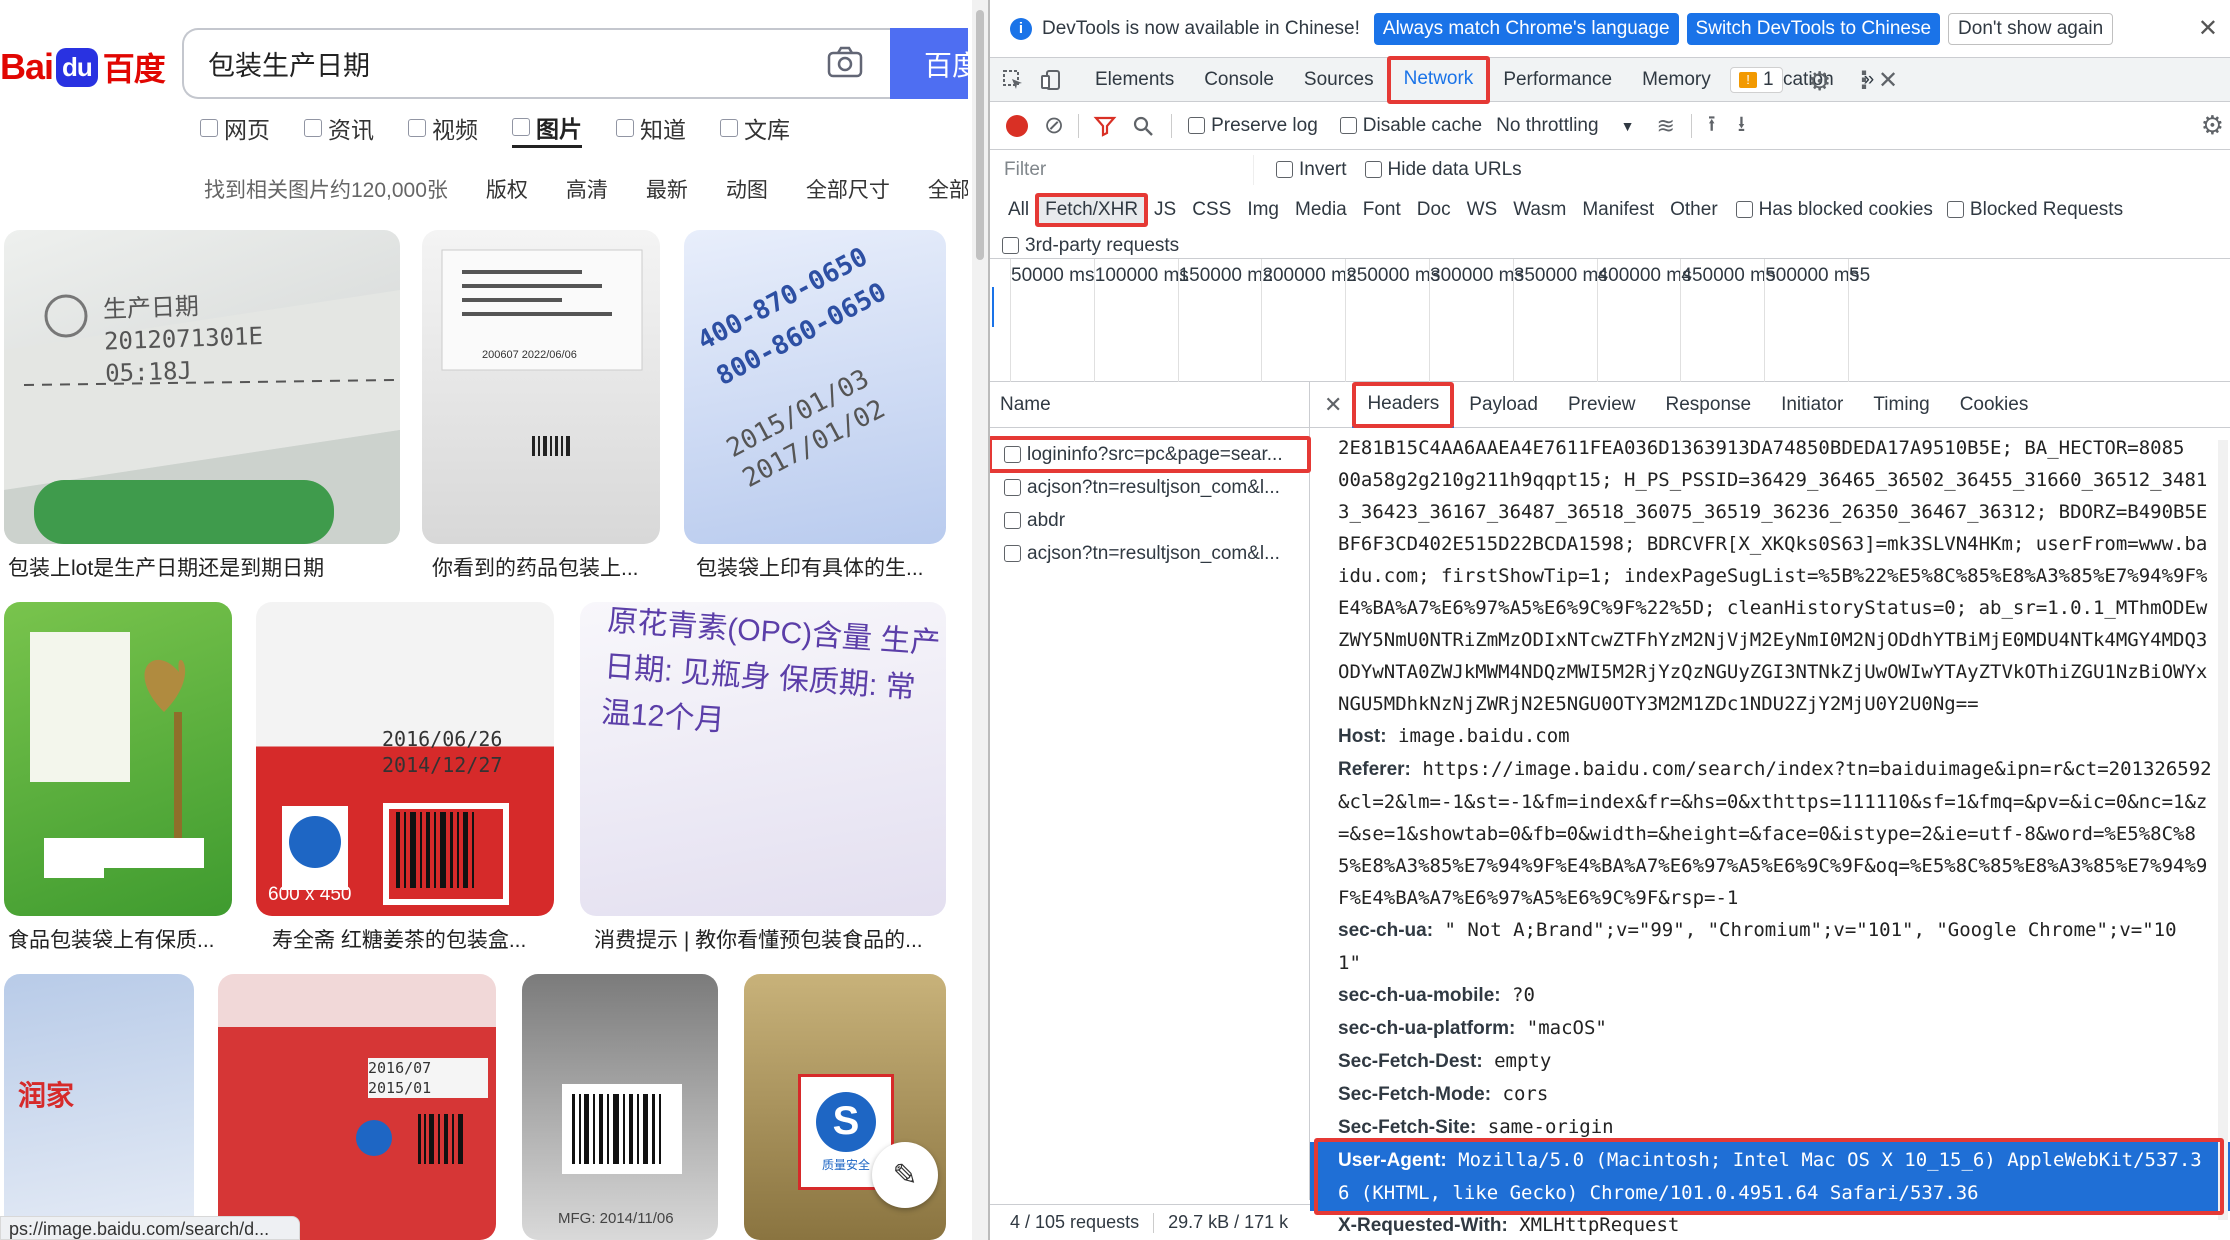 Image resolution: width=2230 pixels, height=1240 pixels. Describe the element at coordinates (1105, 126) in the screenshot. I see `filter-funnel-icon` at that location.